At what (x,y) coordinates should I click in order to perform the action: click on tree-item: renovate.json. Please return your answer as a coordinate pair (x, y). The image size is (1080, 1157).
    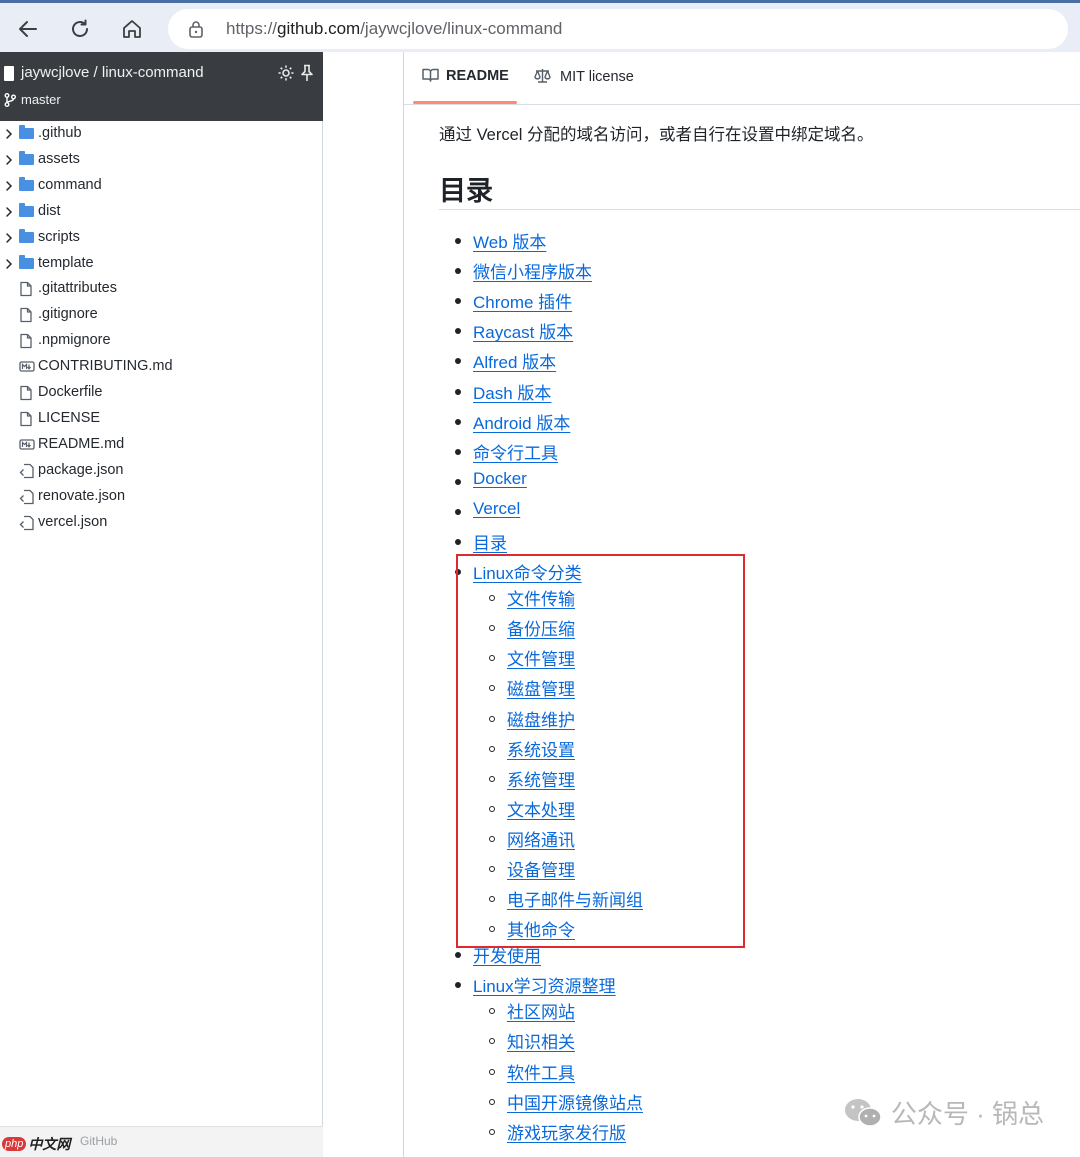
    Looking at the image, I should click on (161, 497).